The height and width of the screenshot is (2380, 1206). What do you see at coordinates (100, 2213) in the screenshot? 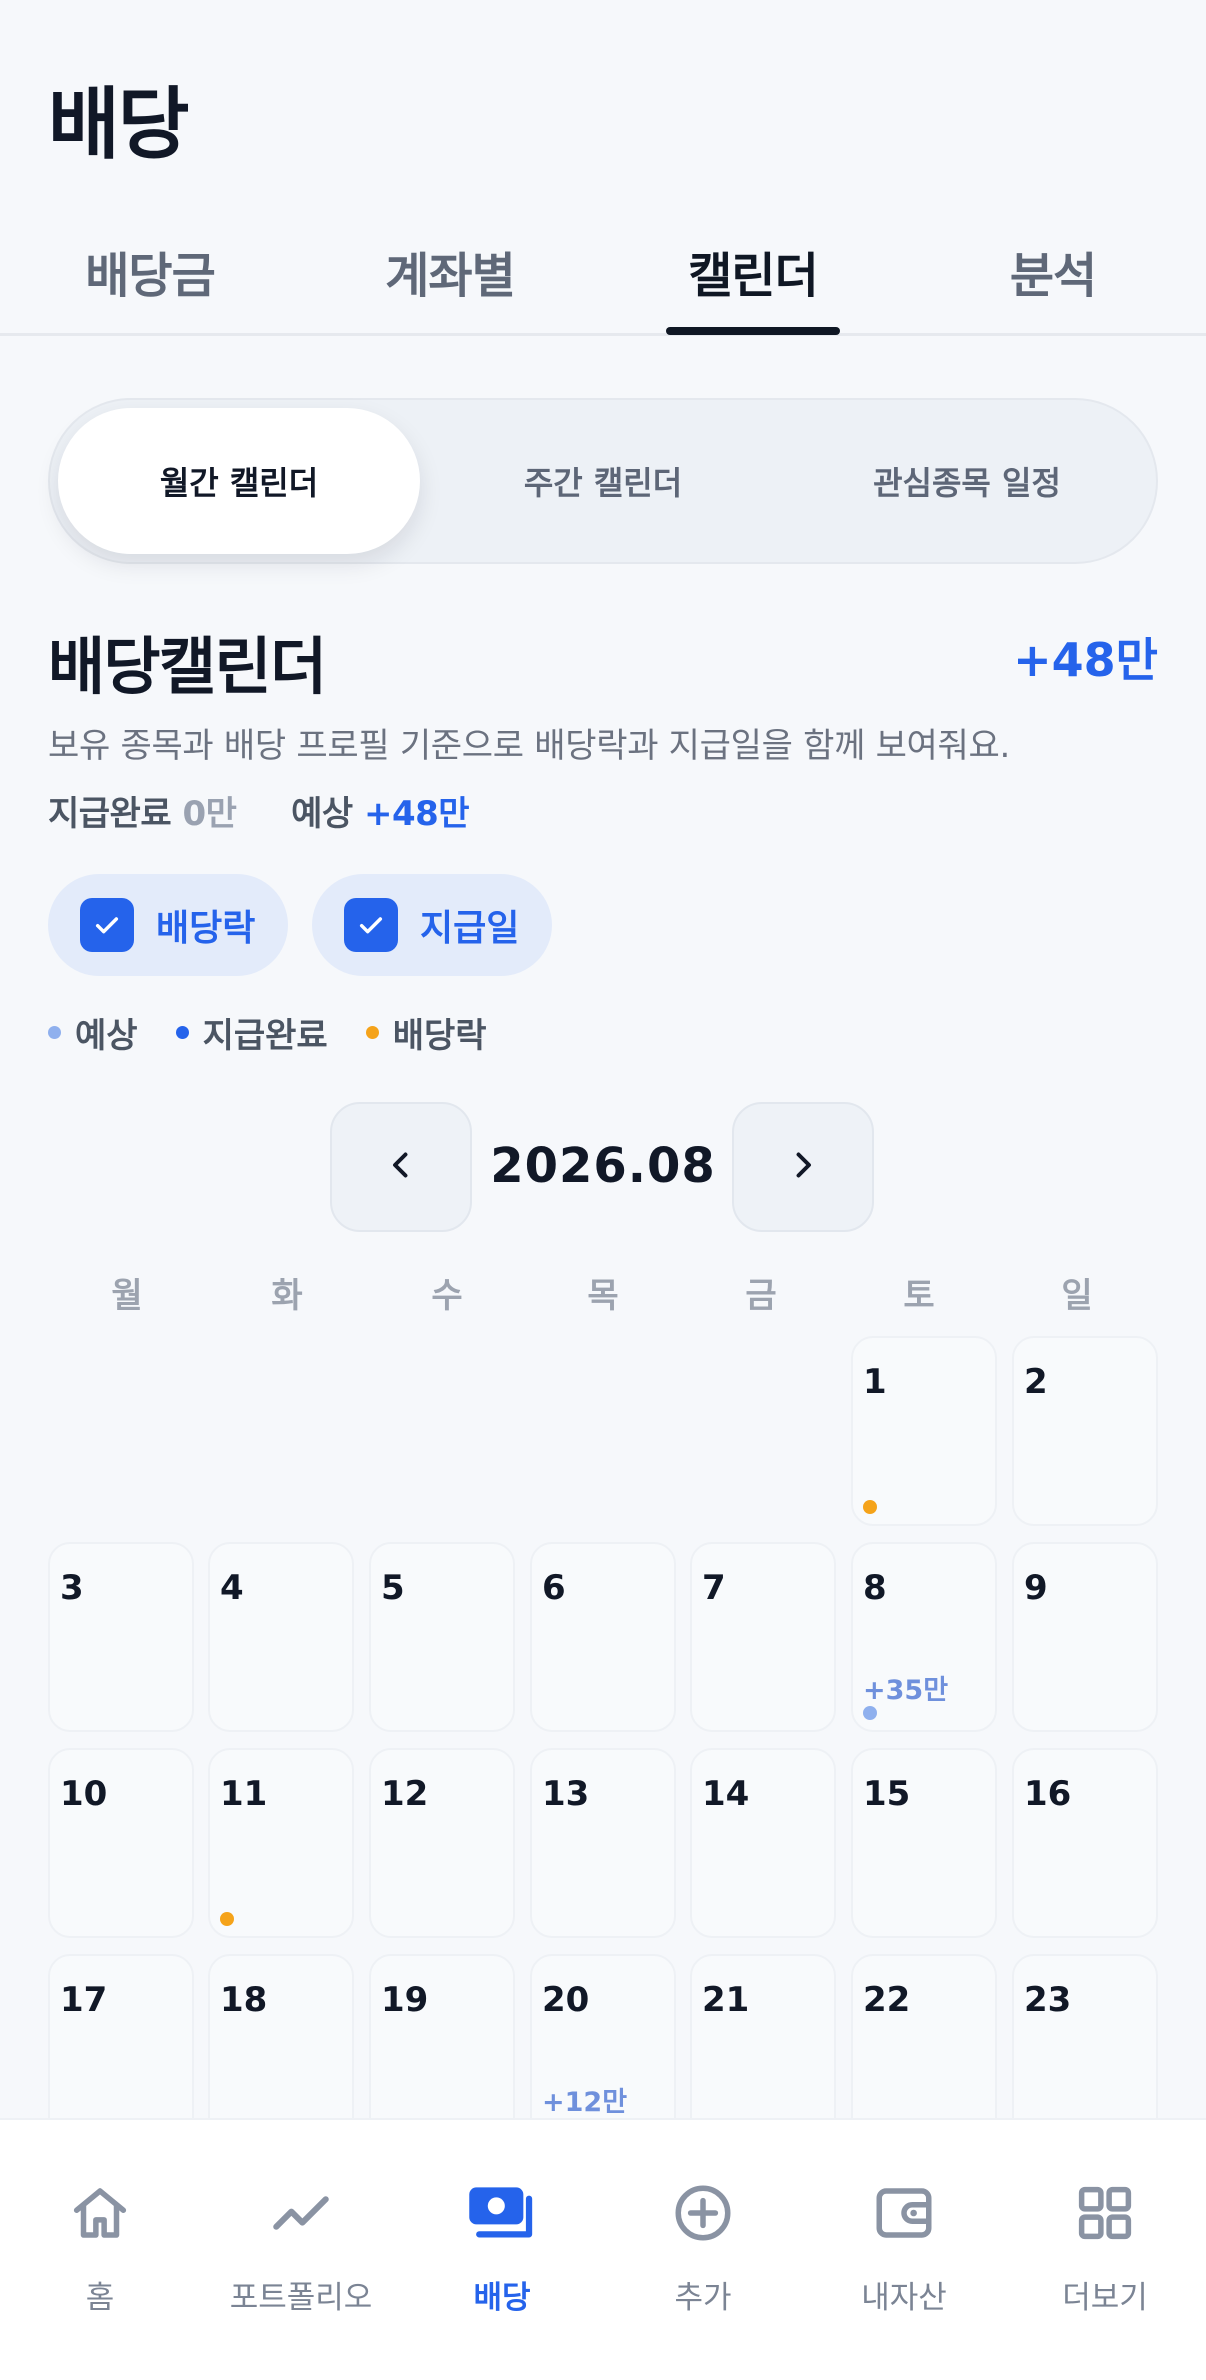
I see `home-icon` at bounding box center [100, 2213].